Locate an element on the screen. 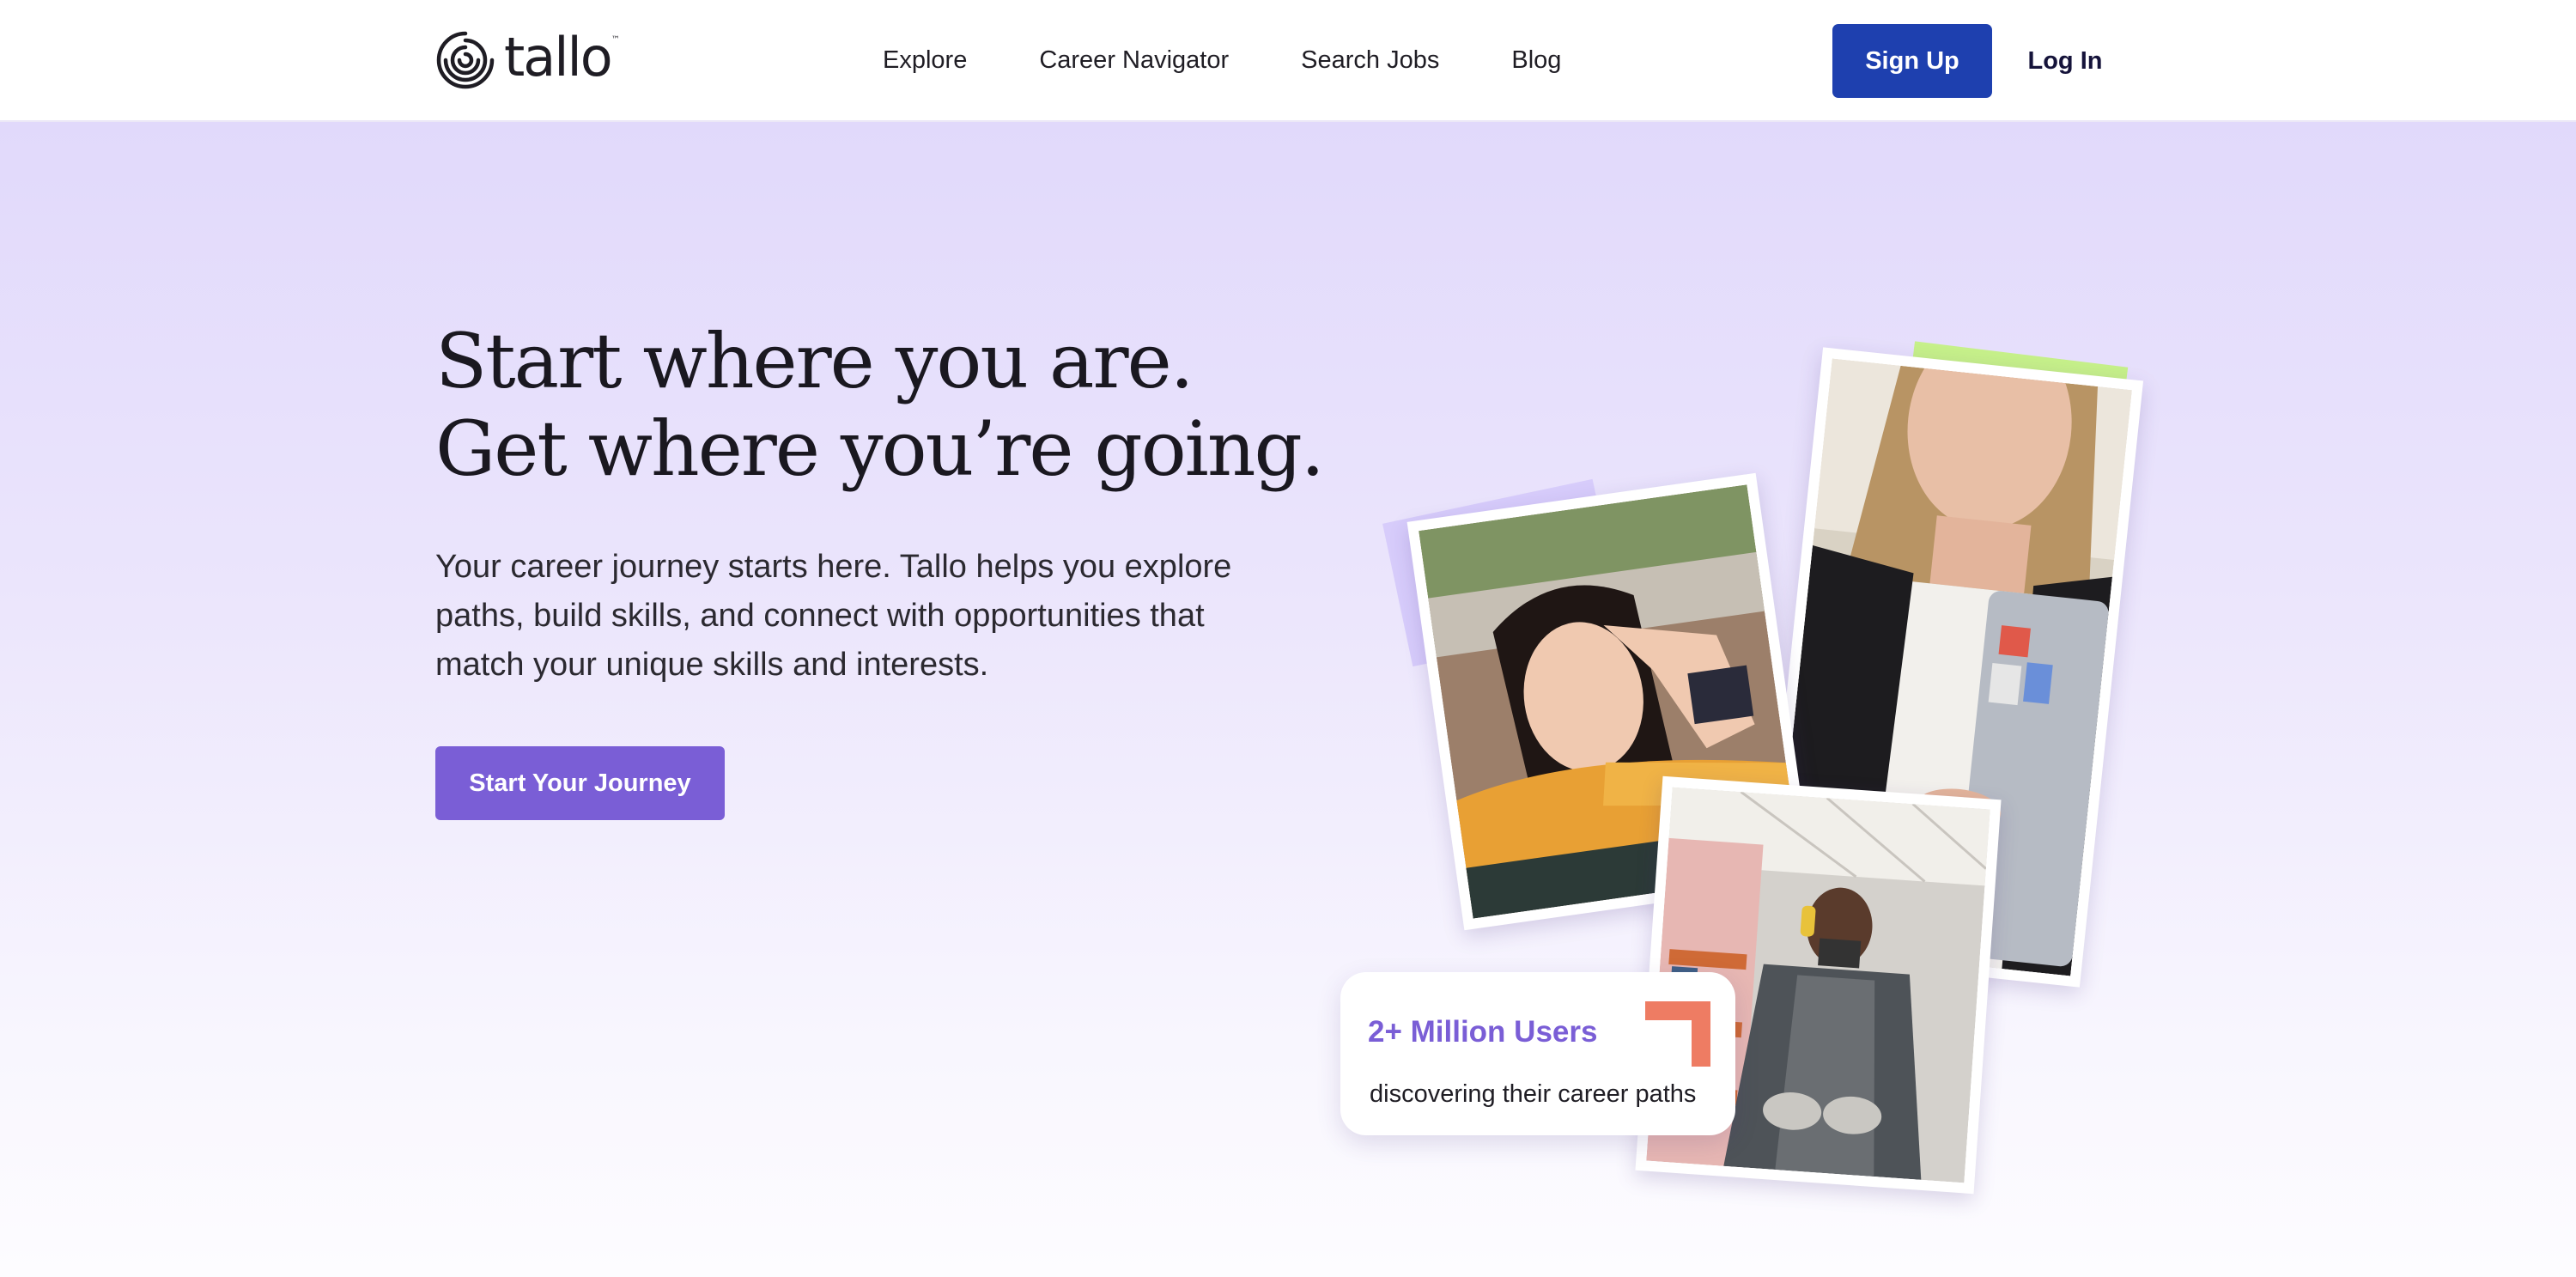 This screenshot has width=2576, height=1277. hero-title-line-2: Get where you’re going. is located at coordinates (880, 448).